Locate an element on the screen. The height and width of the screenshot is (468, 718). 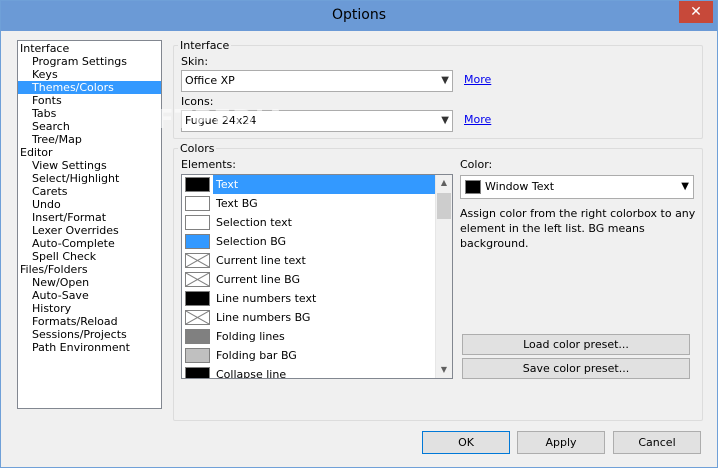
element-name: Current line text is located at coordinates (261, 260).